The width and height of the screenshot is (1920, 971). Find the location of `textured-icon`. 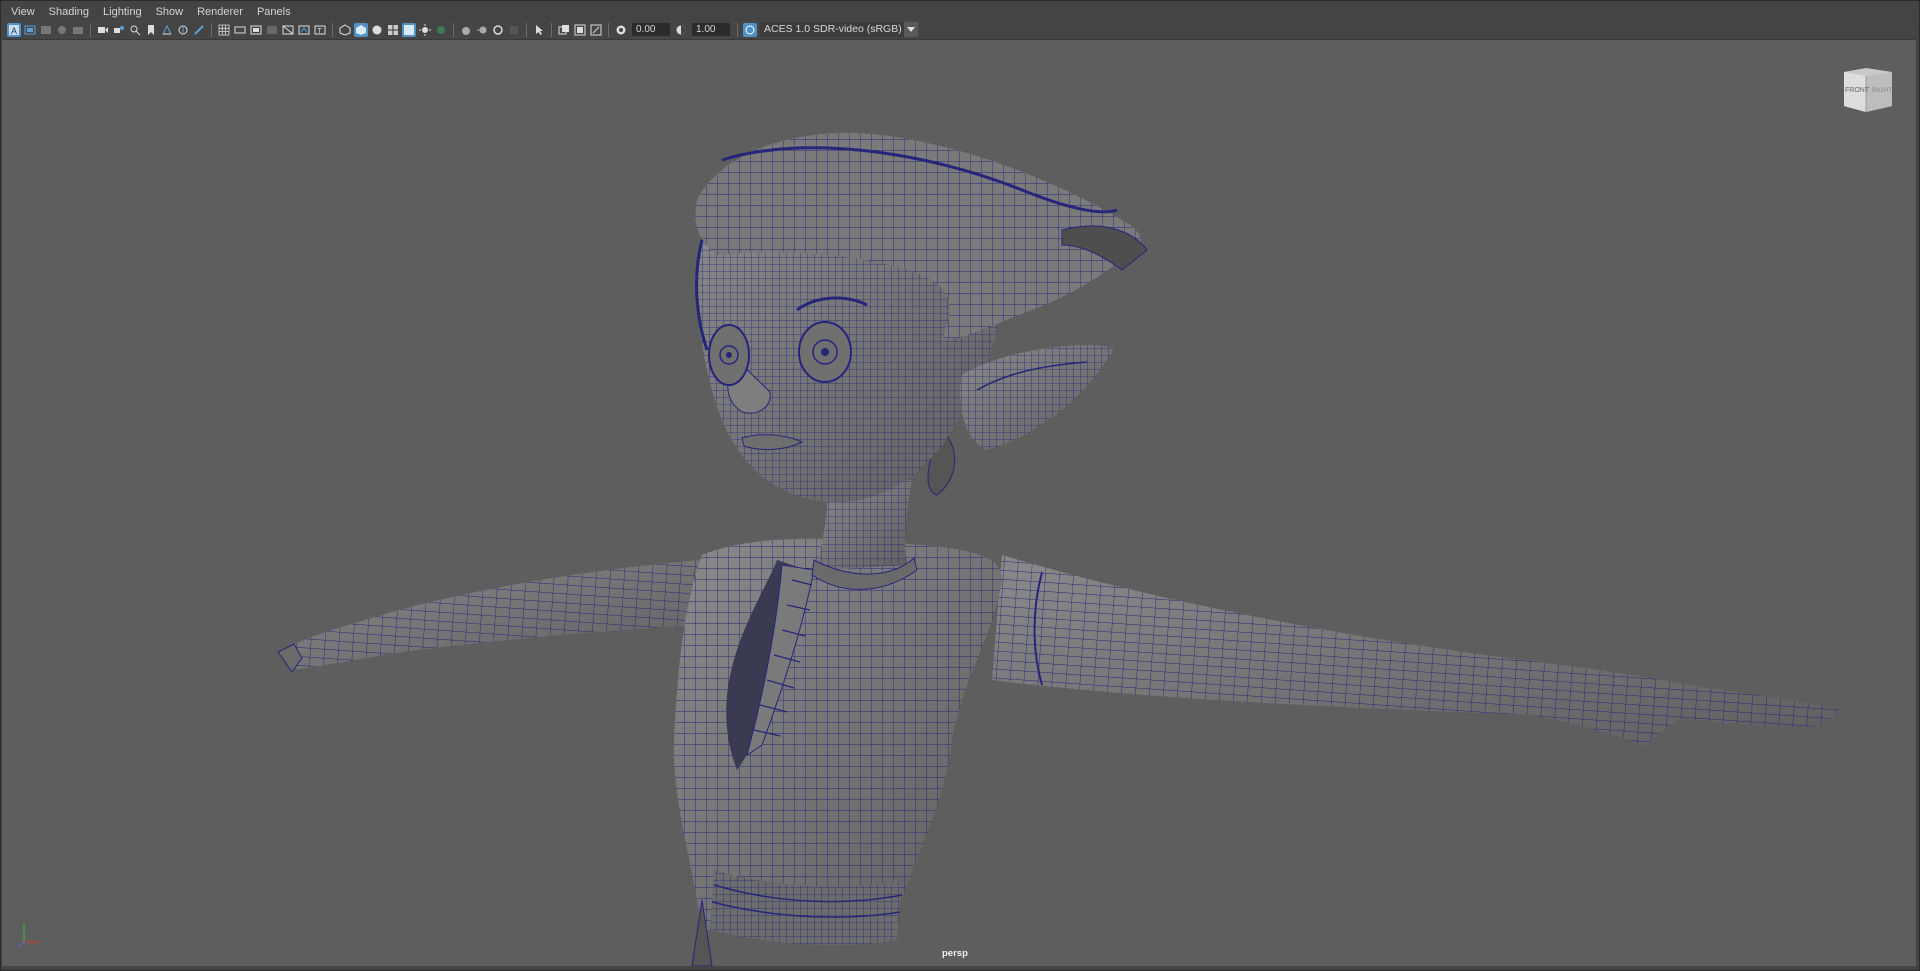

textured-icon is located at coordinates (409, 29).